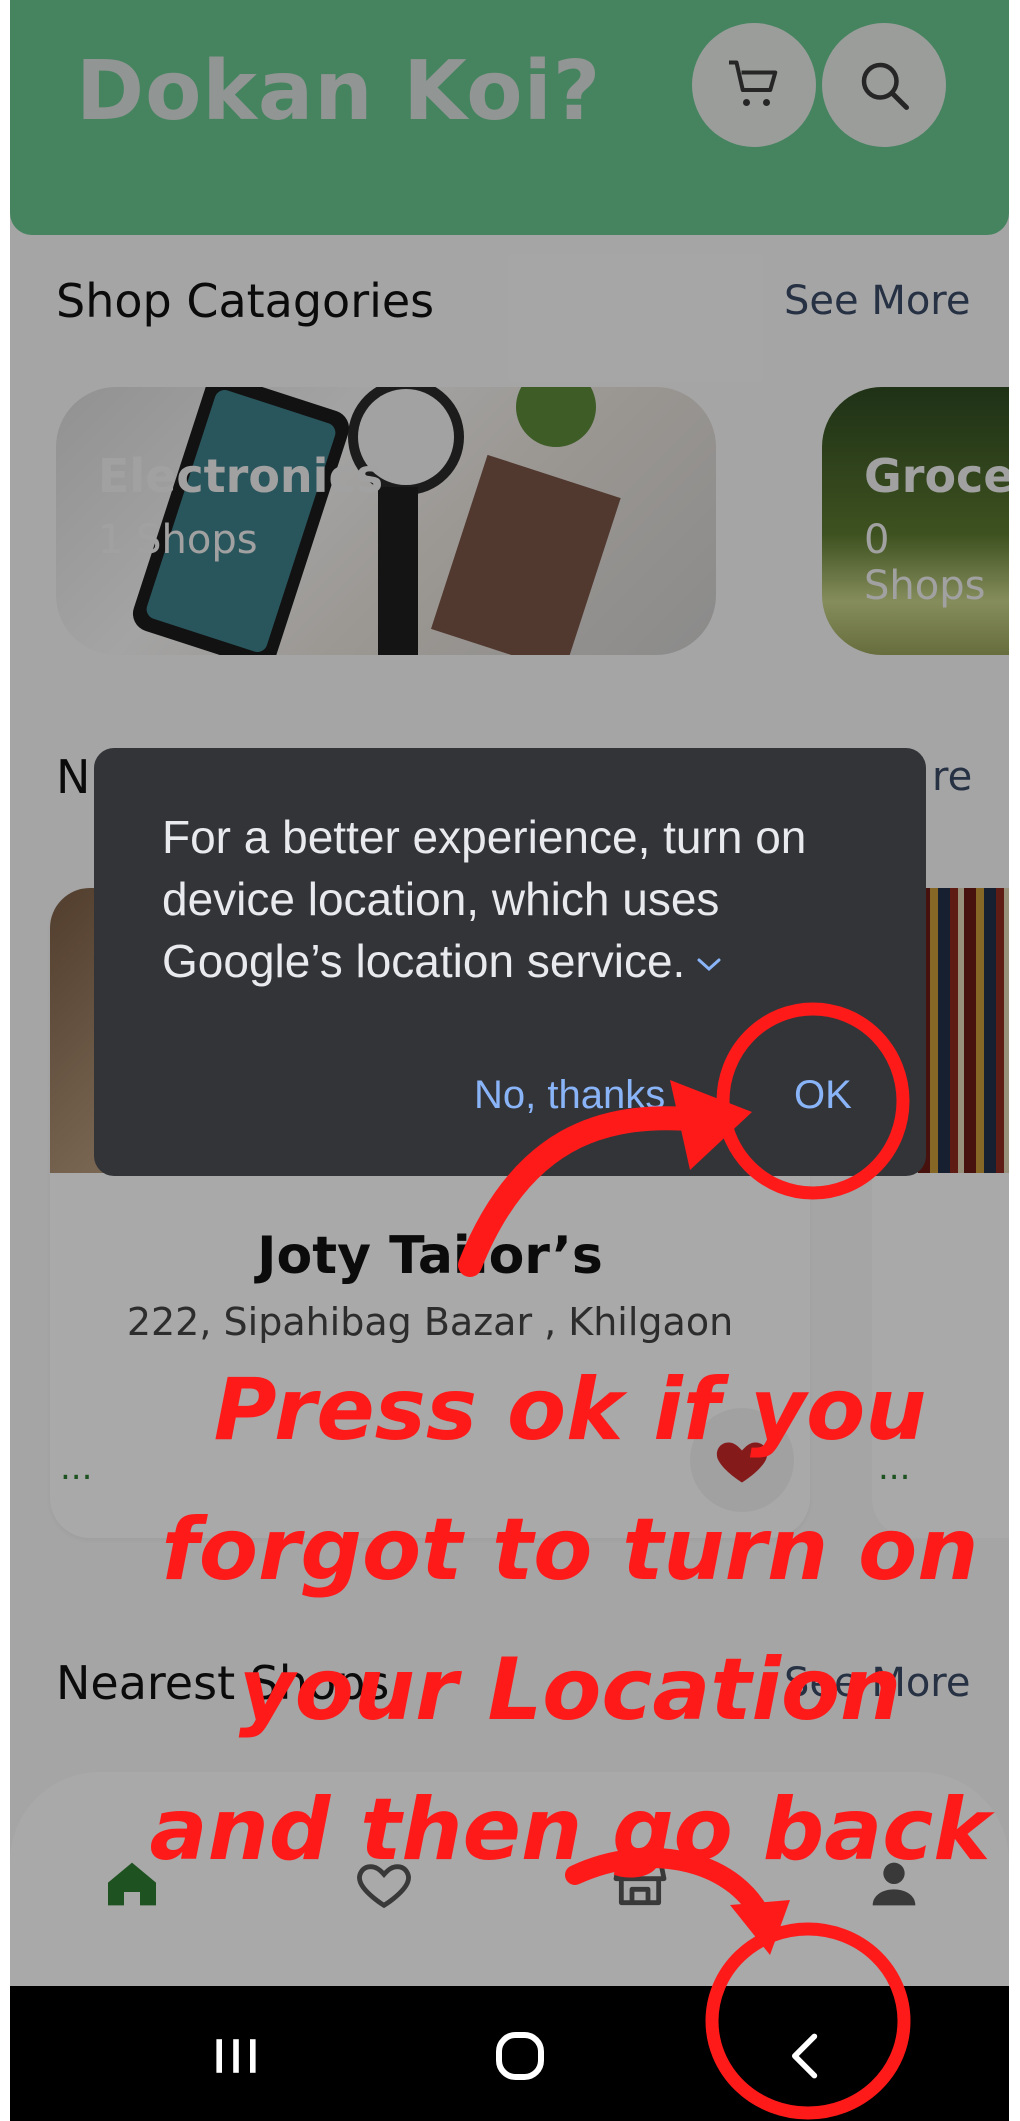 This screenshot has height=2121, width=1020. I want to click on chevron-down-icon, so click(709, 965).